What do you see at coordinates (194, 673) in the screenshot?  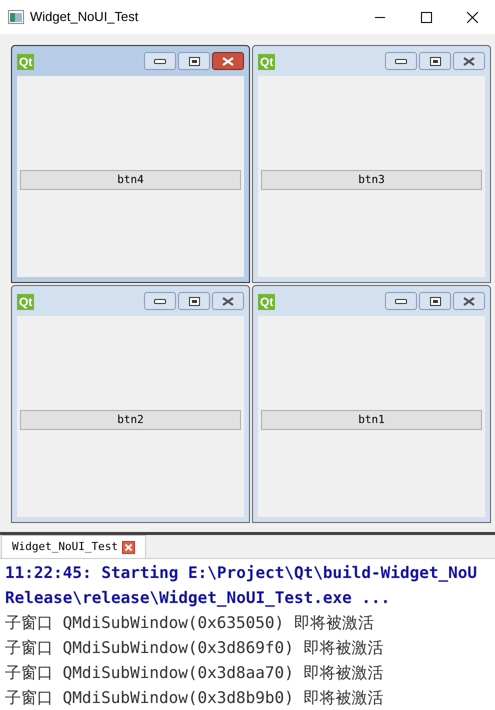 I see `output-line: 子窗口 QMdiSubWindow(0x3d8aa70) 即将被激活` at bounding box center [194, 673].